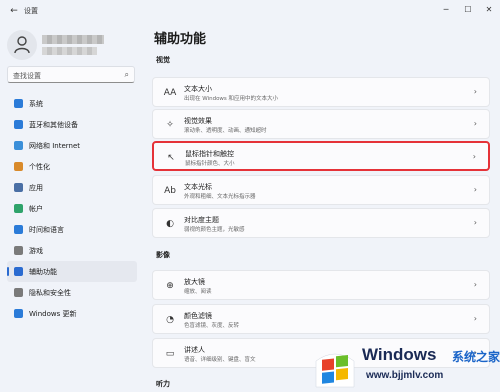 This screenshot has height=392, width=500. I want to click on card-description: 色盲滤镜、灰度、反转, so click(212, 326).